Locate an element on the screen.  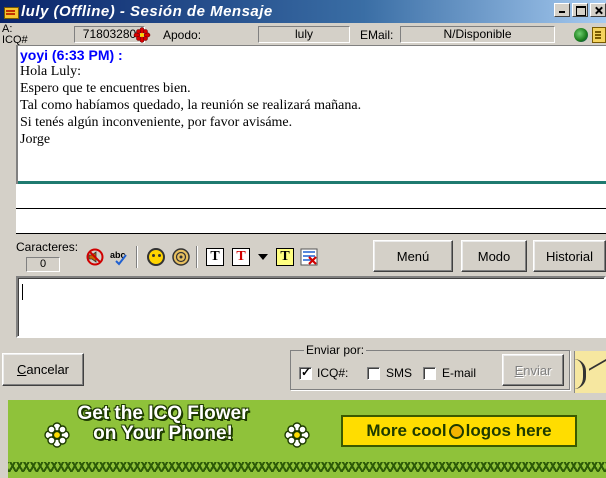
email-checkbox is located at coordinates (429, 373).